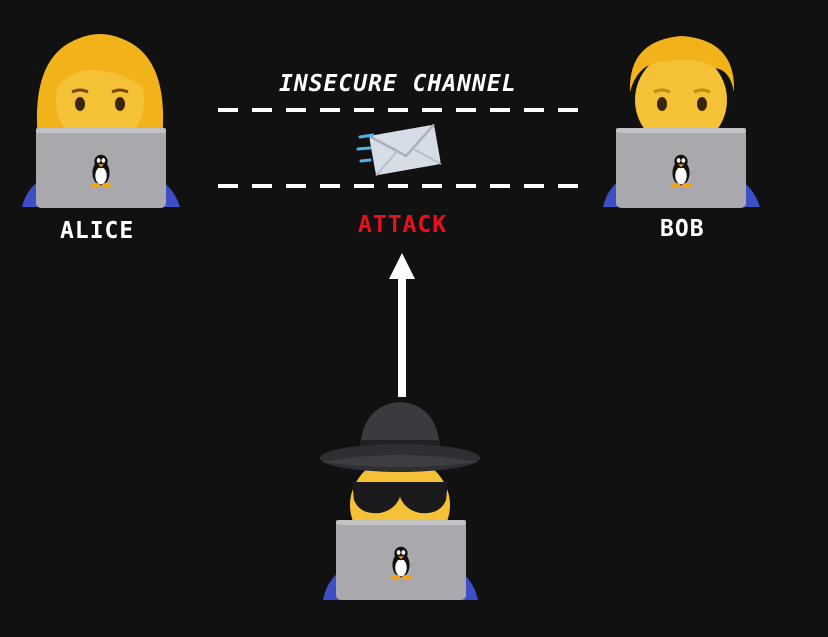 The image size is (828, 637). I want to click on spy-technologist-icon, so click(400, 501).